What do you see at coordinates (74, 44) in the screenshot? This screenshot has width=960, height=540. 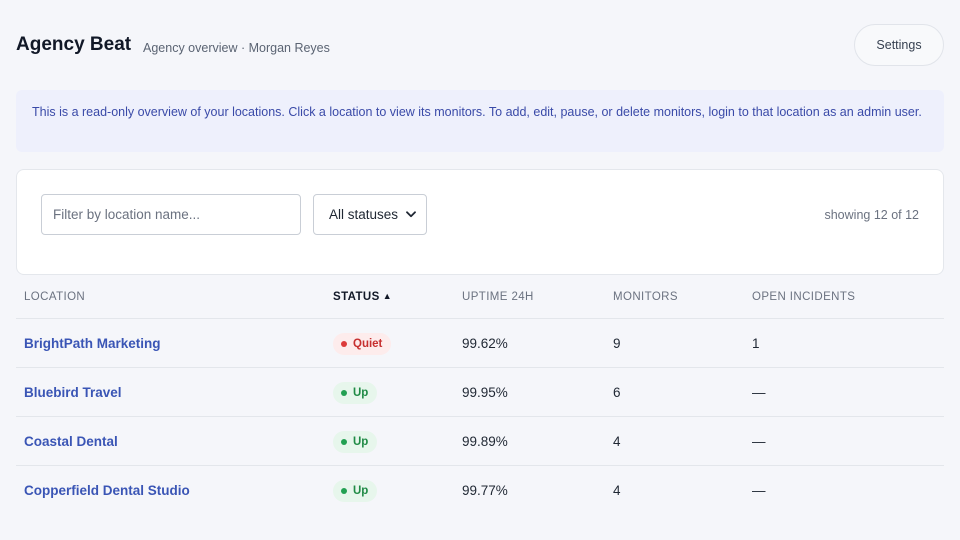 I see `app-title: Agency Beat` at bounding box center [74, 44].